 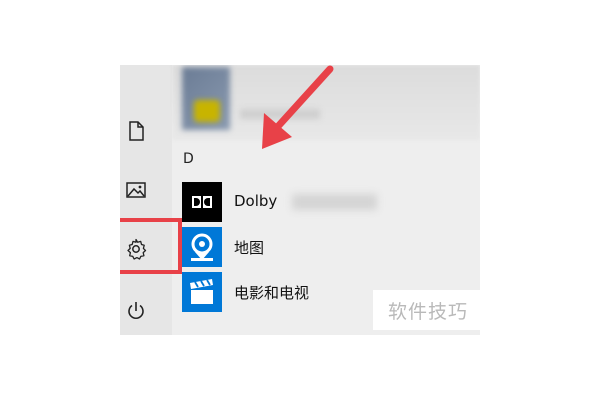 What do you see at coordinates (188, 159) in the screenshot?
I see `section-header-d: D` at bounding box center [188, 159].